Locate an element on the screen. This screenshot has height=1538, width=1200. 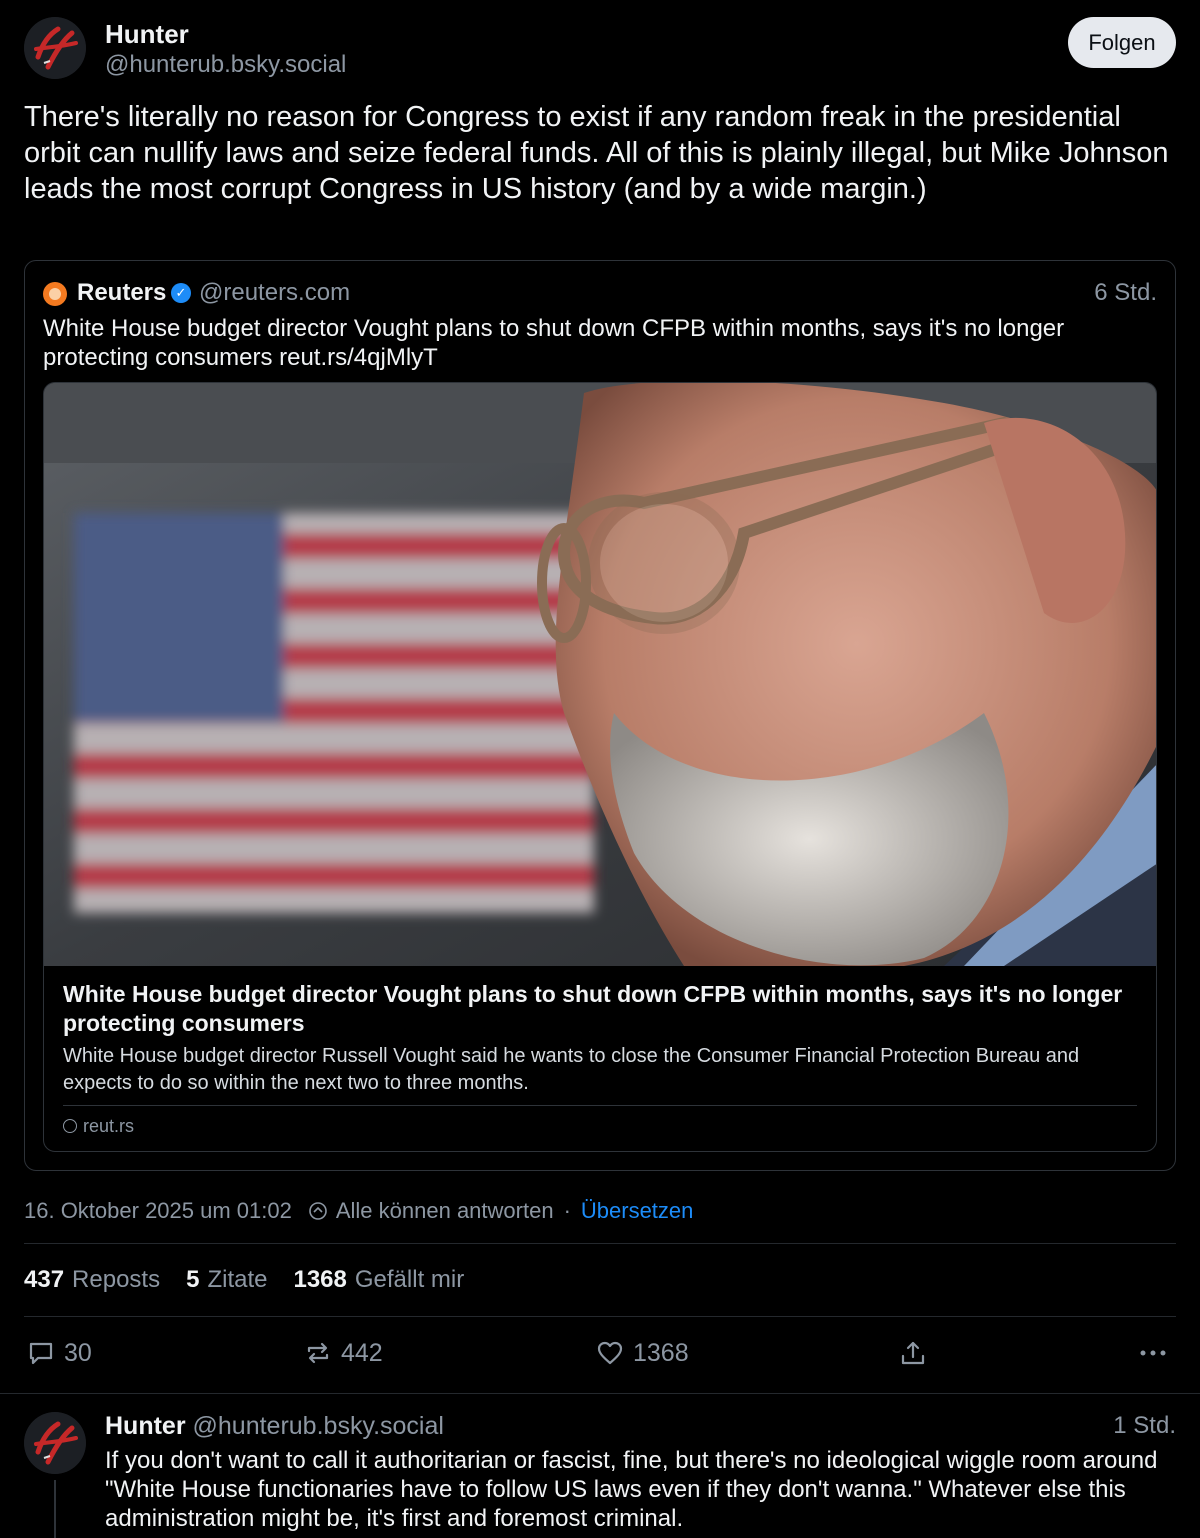
author-name: Hunter is located at coordinates (147, 34).